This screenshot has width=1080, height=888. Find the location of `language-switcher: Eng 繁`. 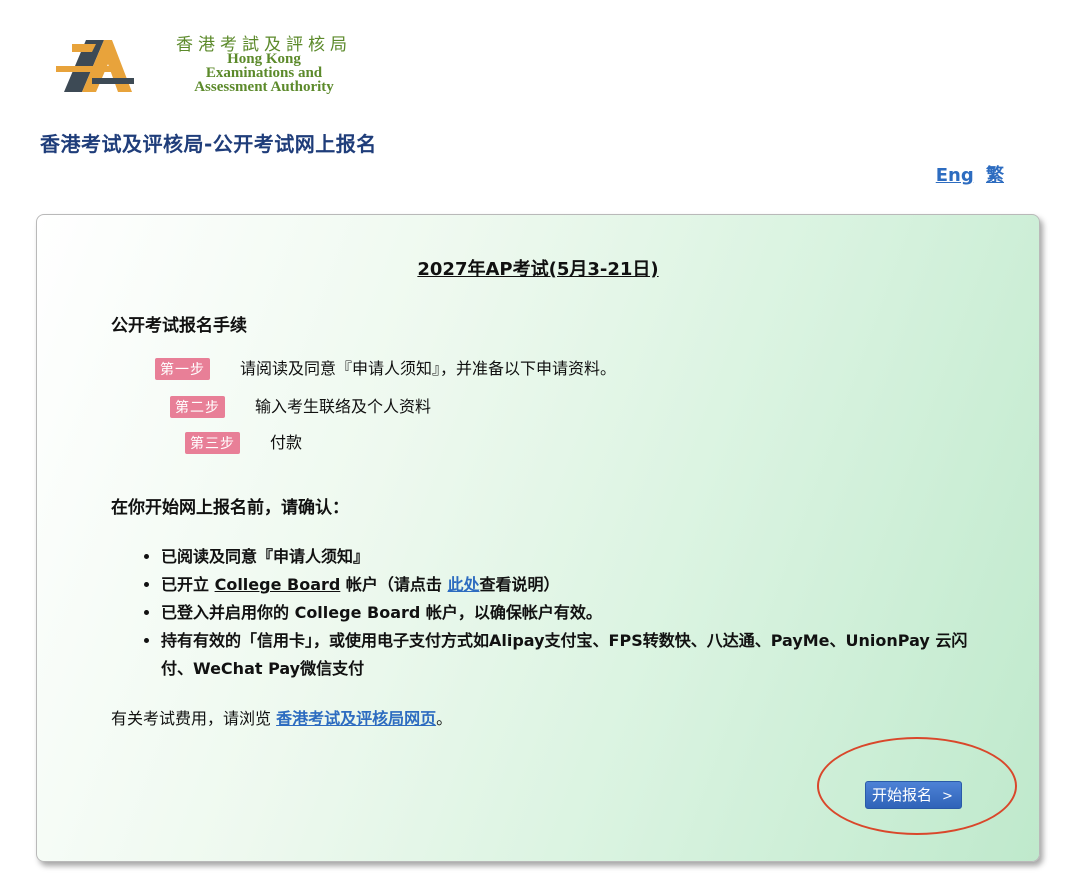

language-switcher: Eng 繁 is located at coordinates (967, 174).